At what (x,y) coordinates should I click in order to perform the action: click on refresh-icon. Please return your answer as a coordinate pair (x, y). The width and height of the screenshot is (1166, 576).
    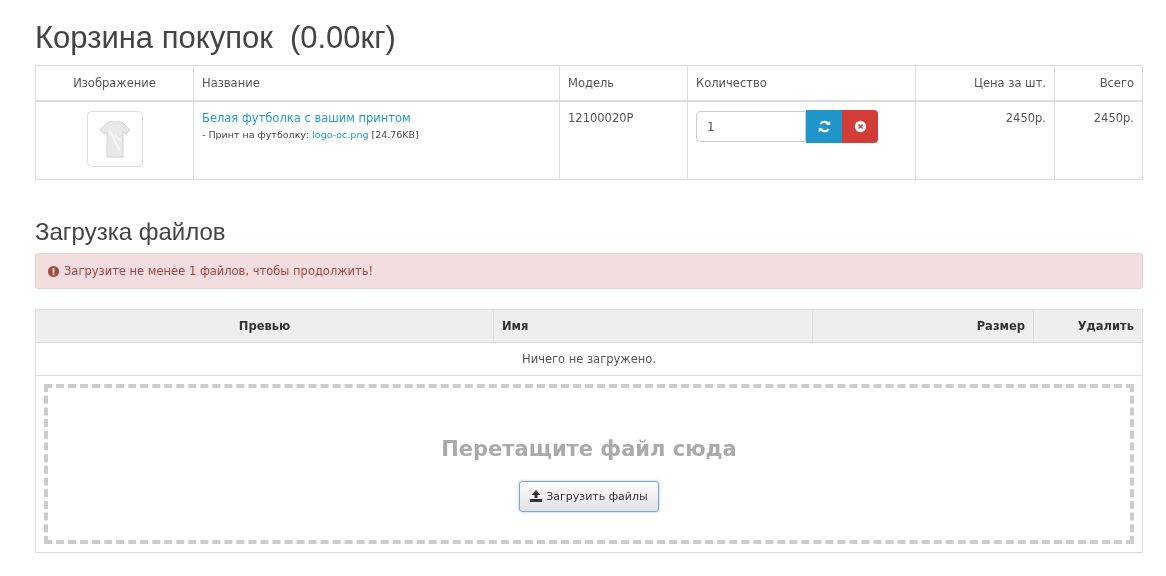
    Looking at the image, I should click on (824, 126).